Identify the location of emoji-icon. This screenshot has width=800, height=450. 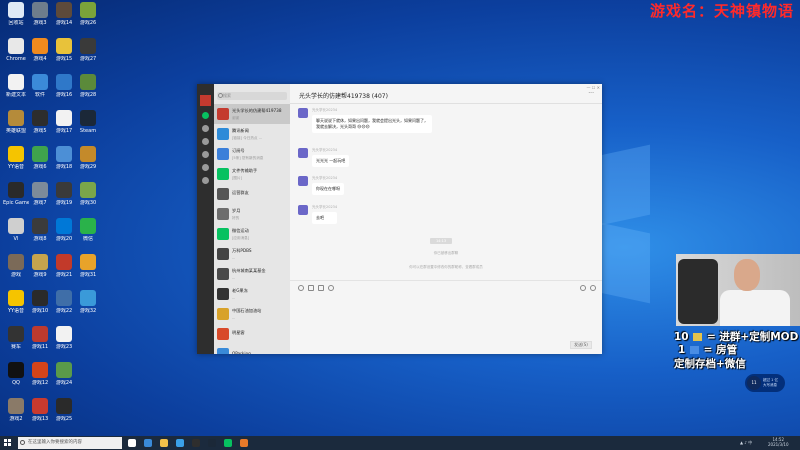
(301, 288).